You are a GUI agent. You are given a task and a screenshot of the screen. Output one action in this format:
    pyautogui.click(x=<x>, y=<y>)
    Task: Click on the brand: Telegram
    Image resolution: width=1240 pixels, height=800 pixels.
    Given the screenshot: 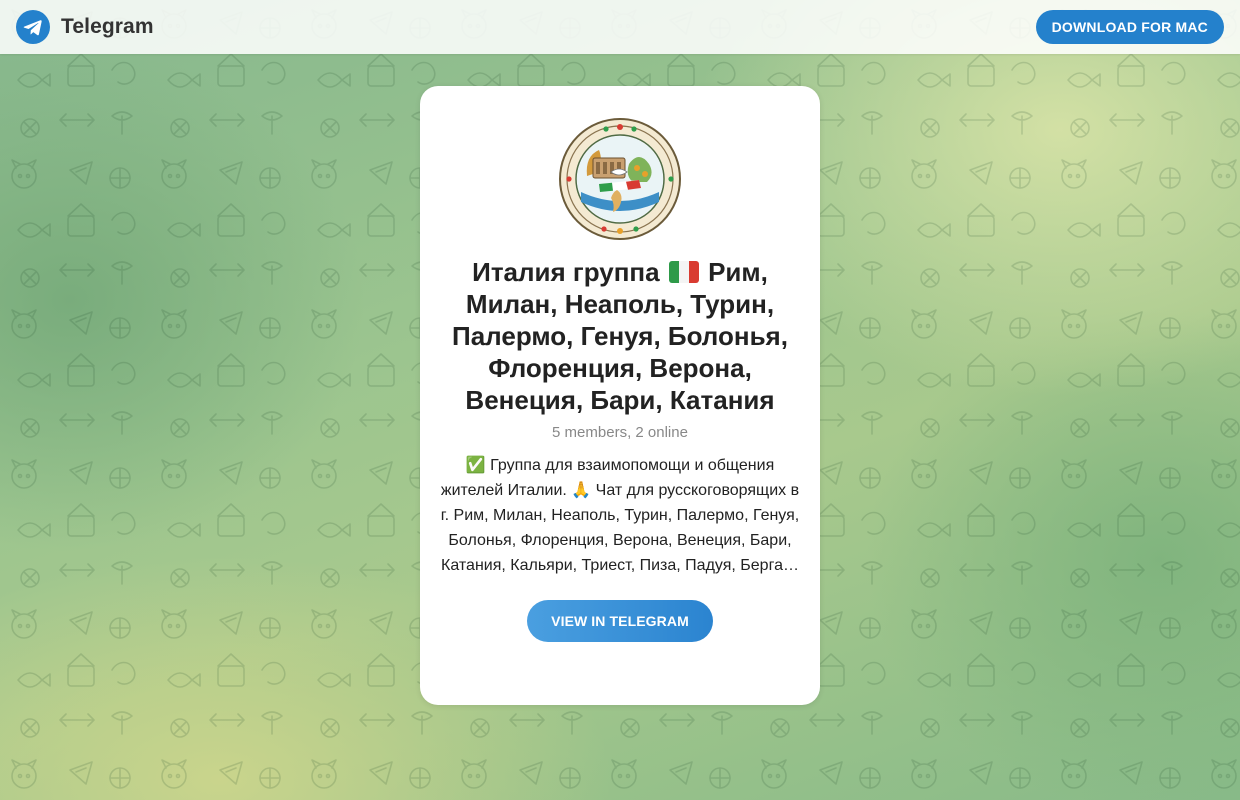 What is the action you would take?
    pyautogui.click(x=85, y=27)
    